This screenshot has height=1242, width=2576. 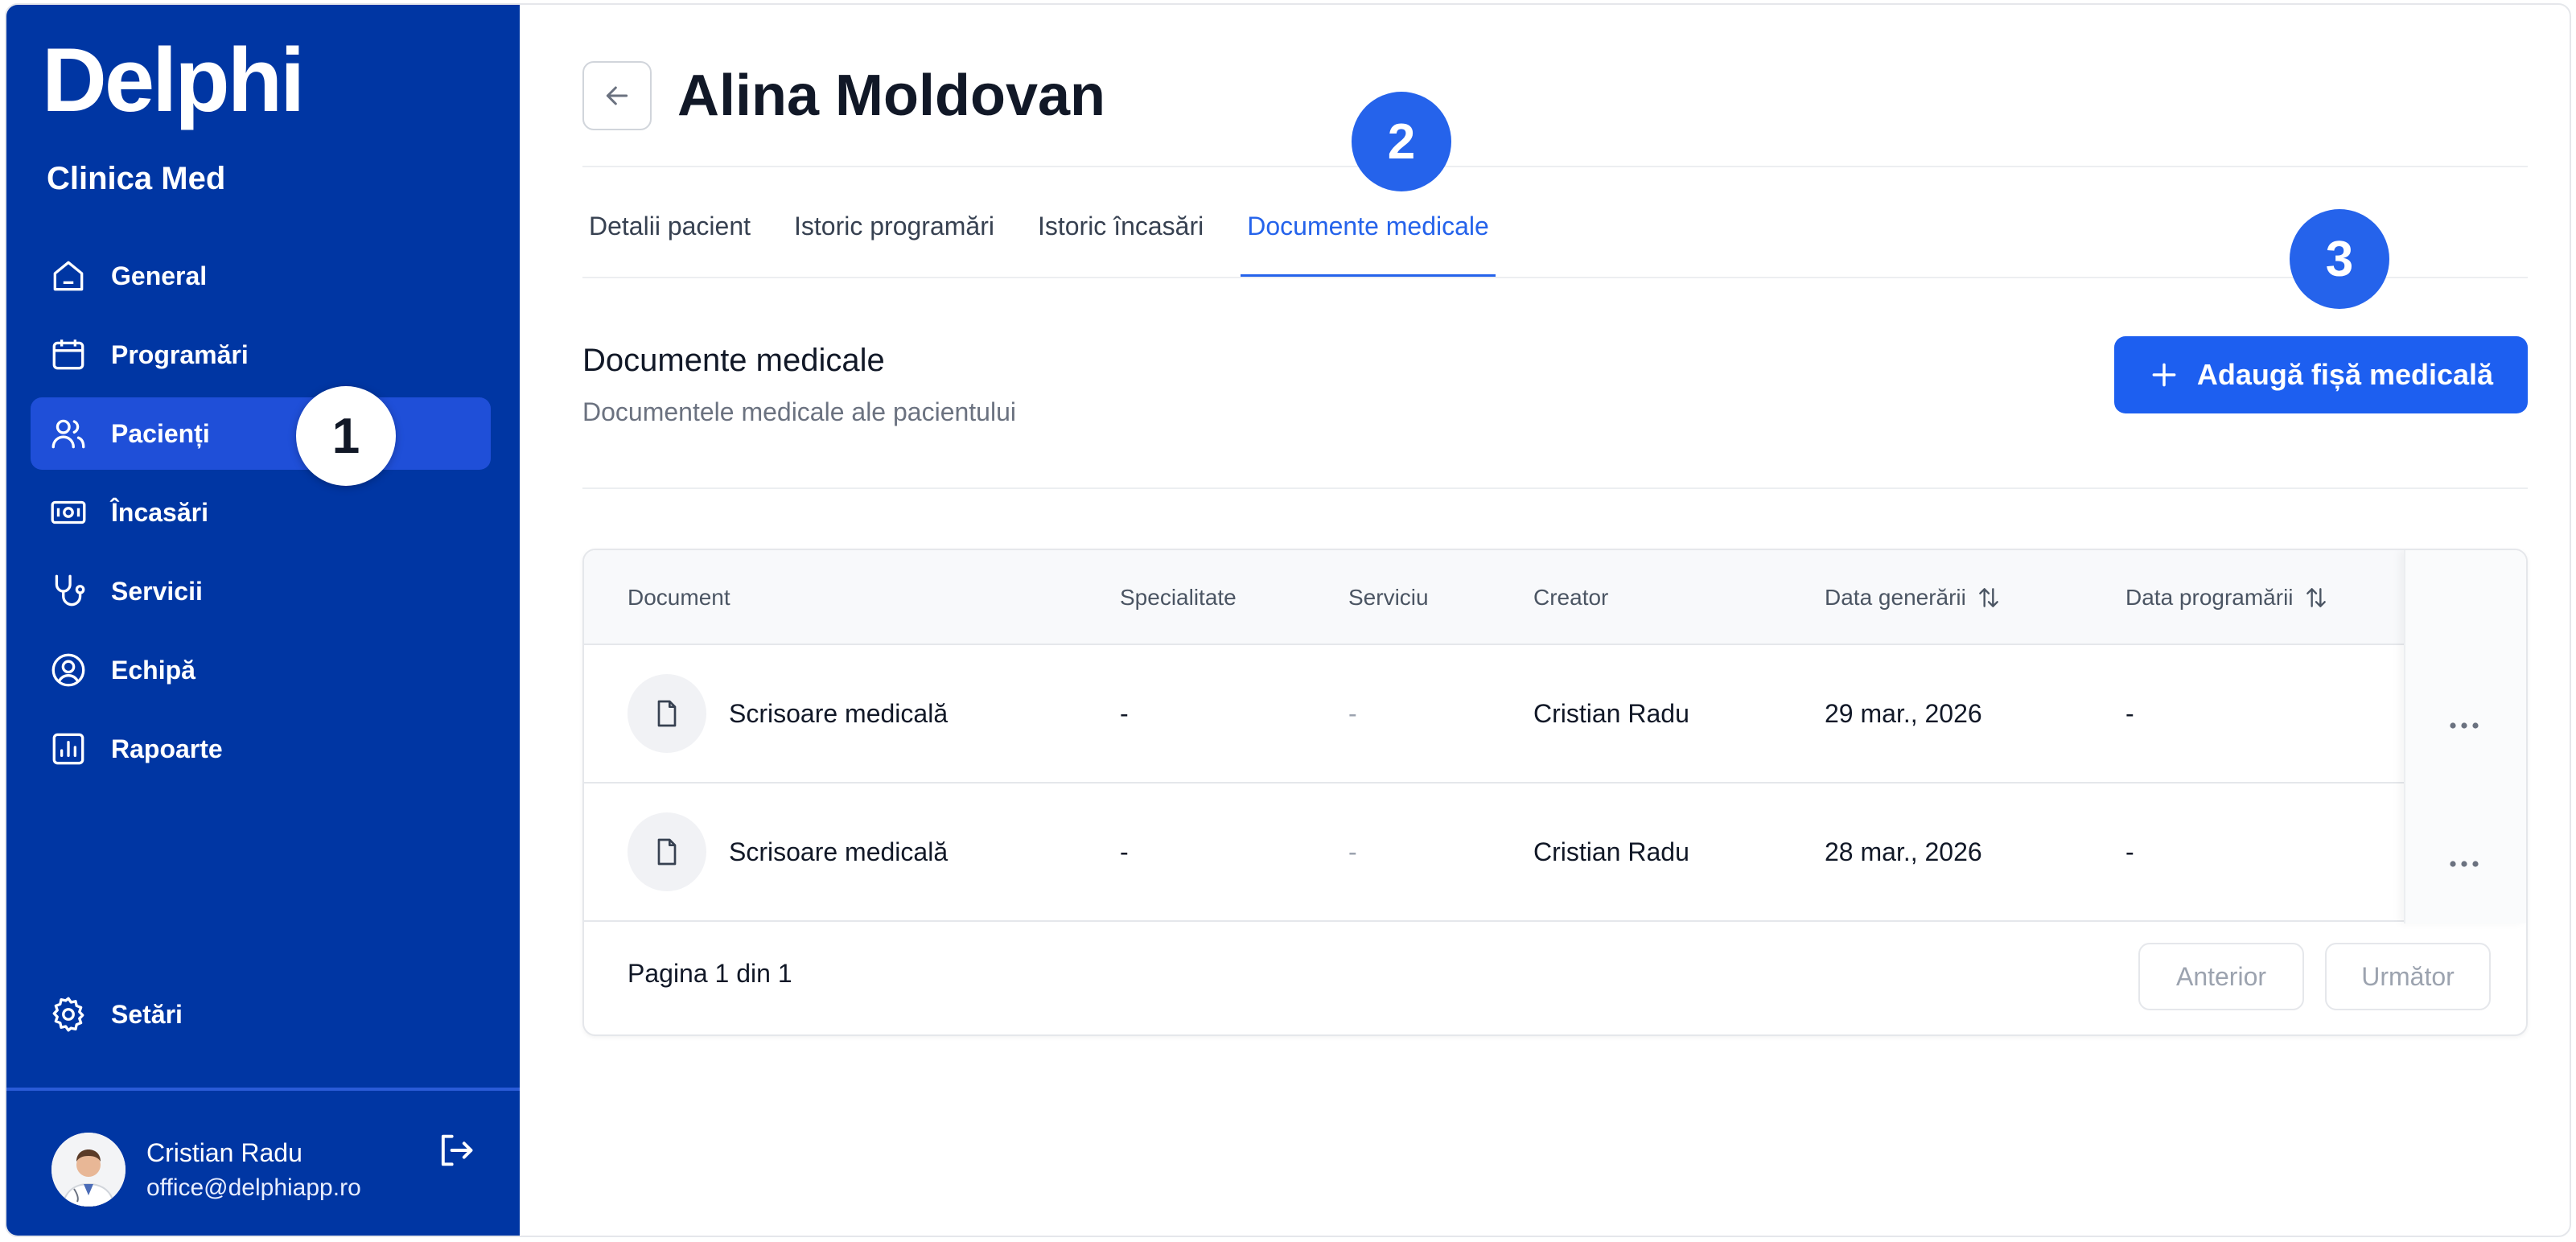 I want to click on tab-documente-medicale: Documente medicale, so click(x=1368, y=234).